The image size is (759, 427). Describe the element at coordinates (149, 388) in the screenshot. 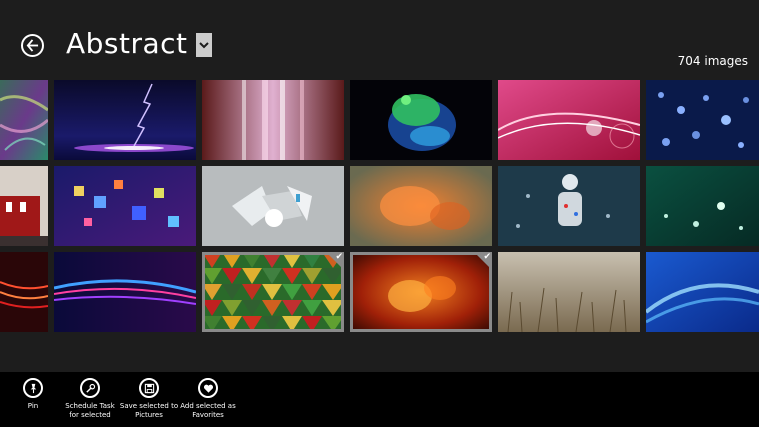

I see `save-icon` at that location.